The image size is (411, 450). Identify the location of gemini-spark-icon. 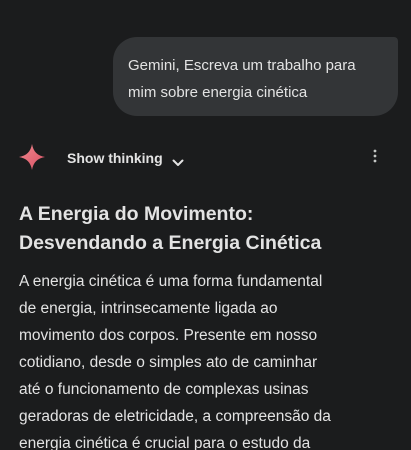
(32, 157).